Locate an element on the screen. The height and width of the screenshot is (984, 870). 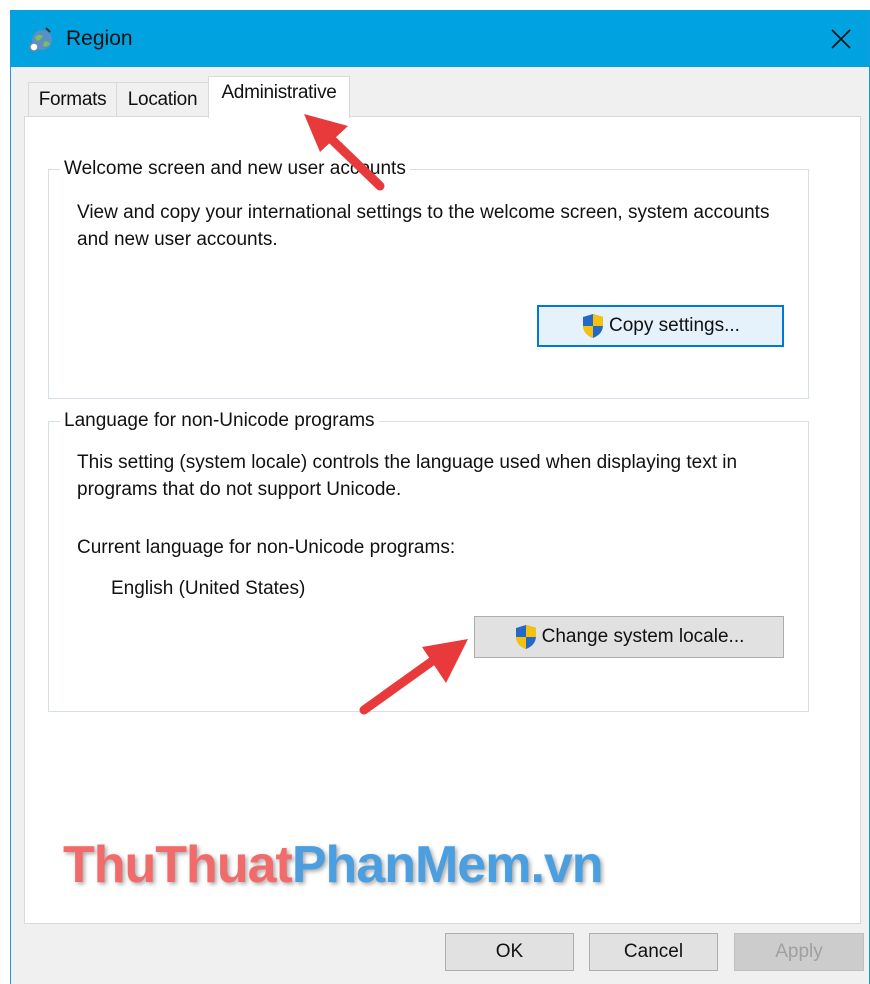
tab-formats-label: Formats is located at coordinates (72, 99).